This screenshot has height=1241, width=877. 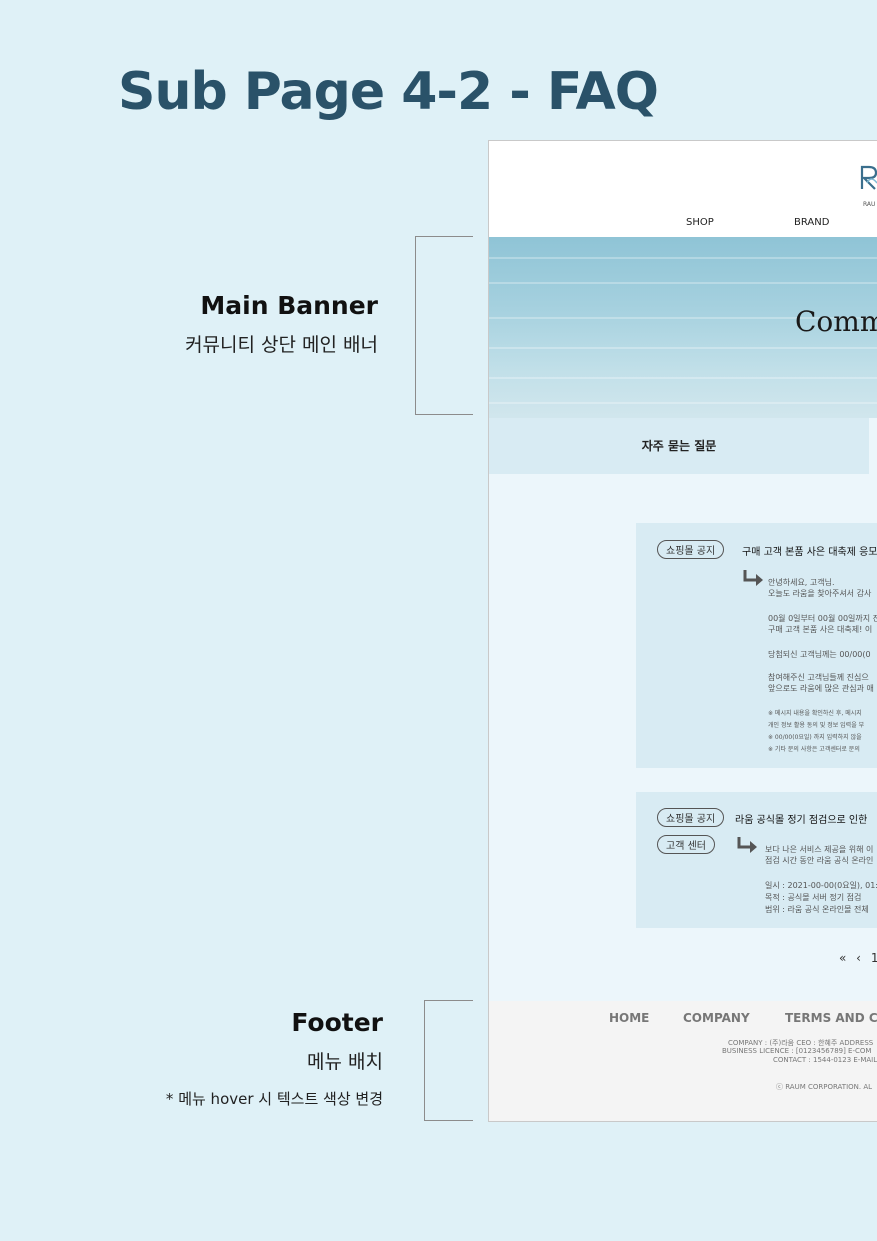 What do you see at coordinates (836, 321) in the screenshot?
I see `banner-title: Comm` at bounding box center [836, 321].